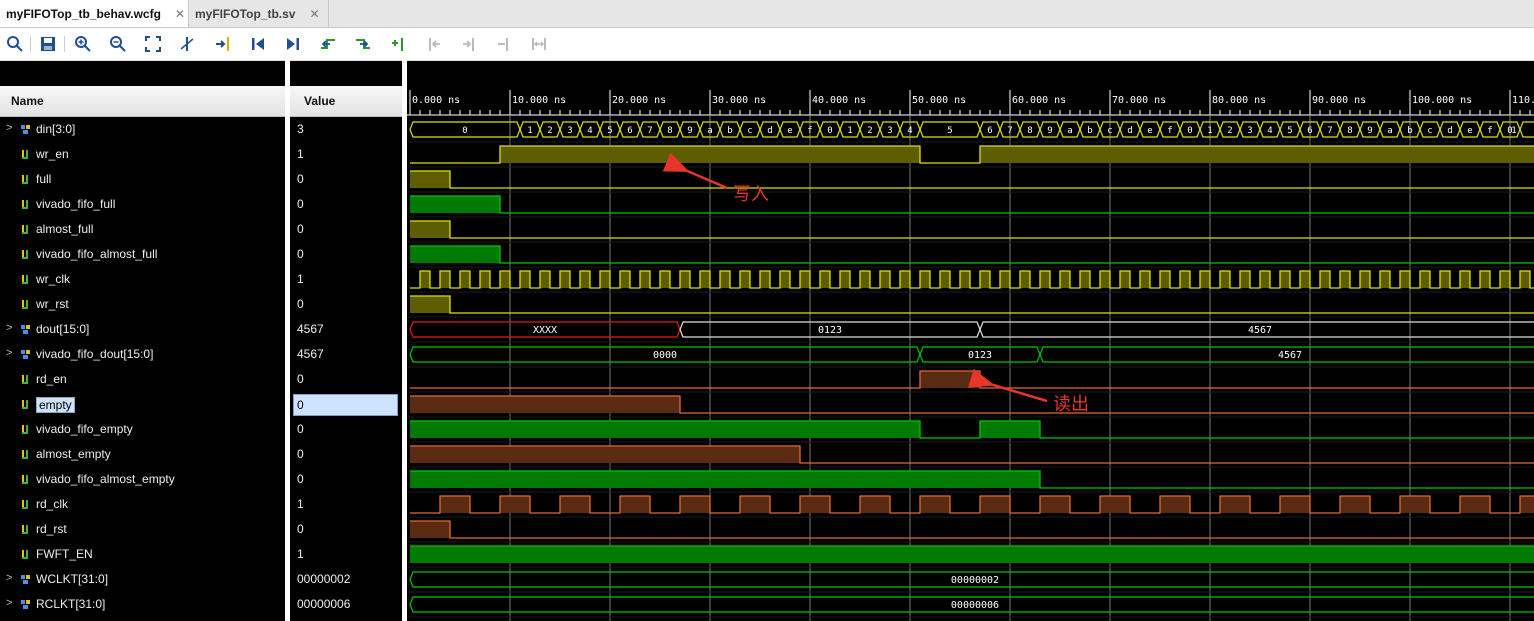  I want to click on zoom-in-icon, so click(83, 44).